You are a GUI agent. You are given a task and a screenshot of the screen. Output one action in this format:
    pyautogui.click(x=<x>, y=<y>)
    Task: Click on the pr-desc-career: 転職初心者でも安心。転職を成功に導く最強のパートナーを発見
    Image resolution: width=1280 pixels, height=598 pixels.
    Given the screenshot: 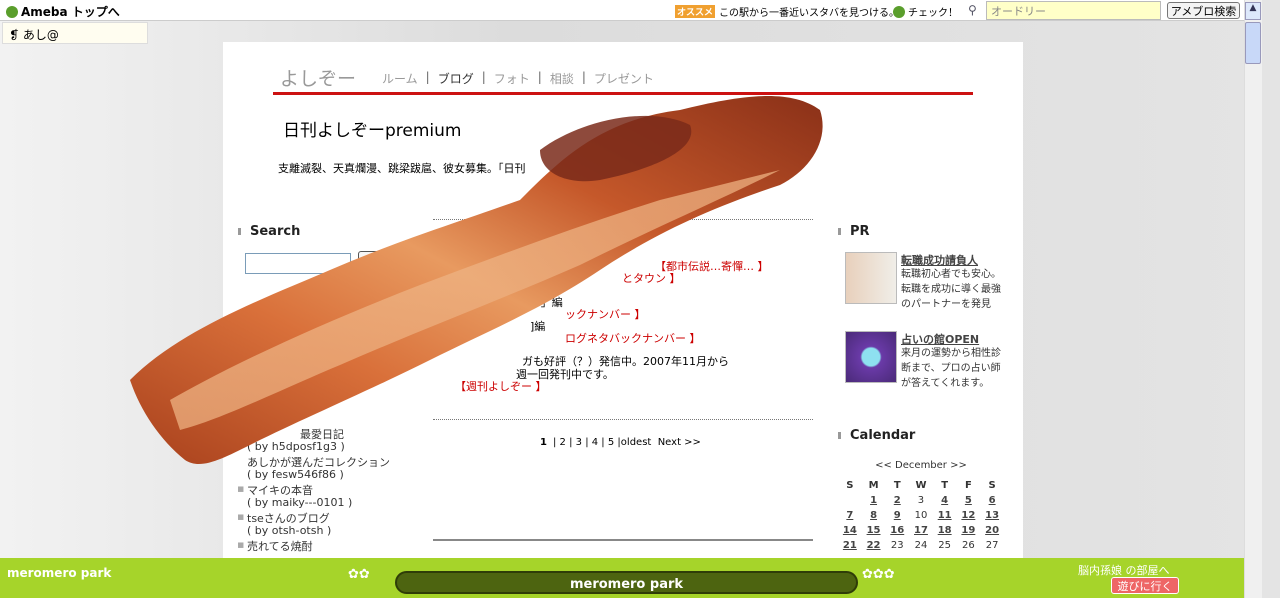 What is the action you would take?
    pyautogui.click(x=951, y=289)
    